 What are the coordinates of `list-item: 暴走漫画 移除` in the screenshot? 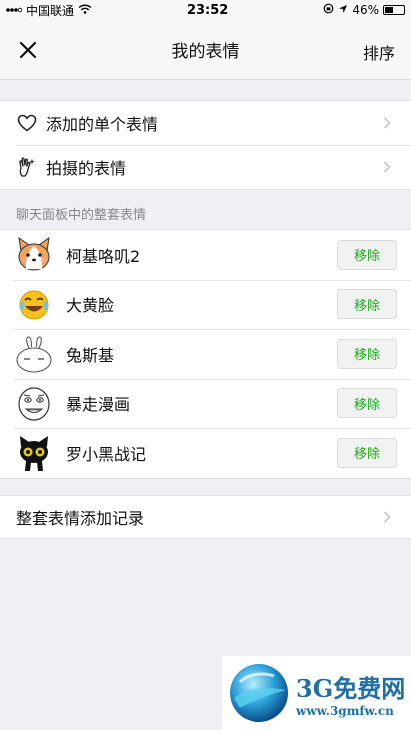 It's located at (205, 403).